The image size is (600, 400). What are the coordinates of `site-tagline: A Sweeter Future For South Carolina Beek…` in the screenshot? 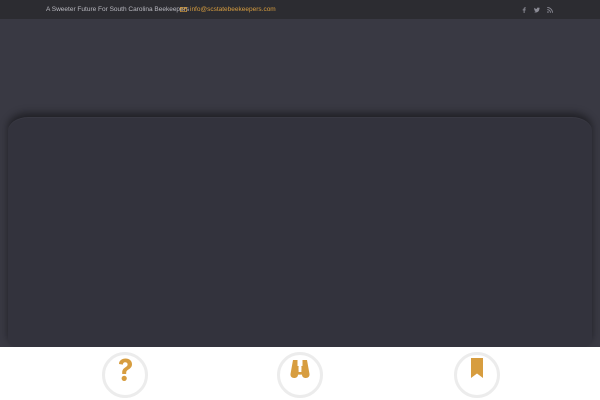 It's located at (118, 9).